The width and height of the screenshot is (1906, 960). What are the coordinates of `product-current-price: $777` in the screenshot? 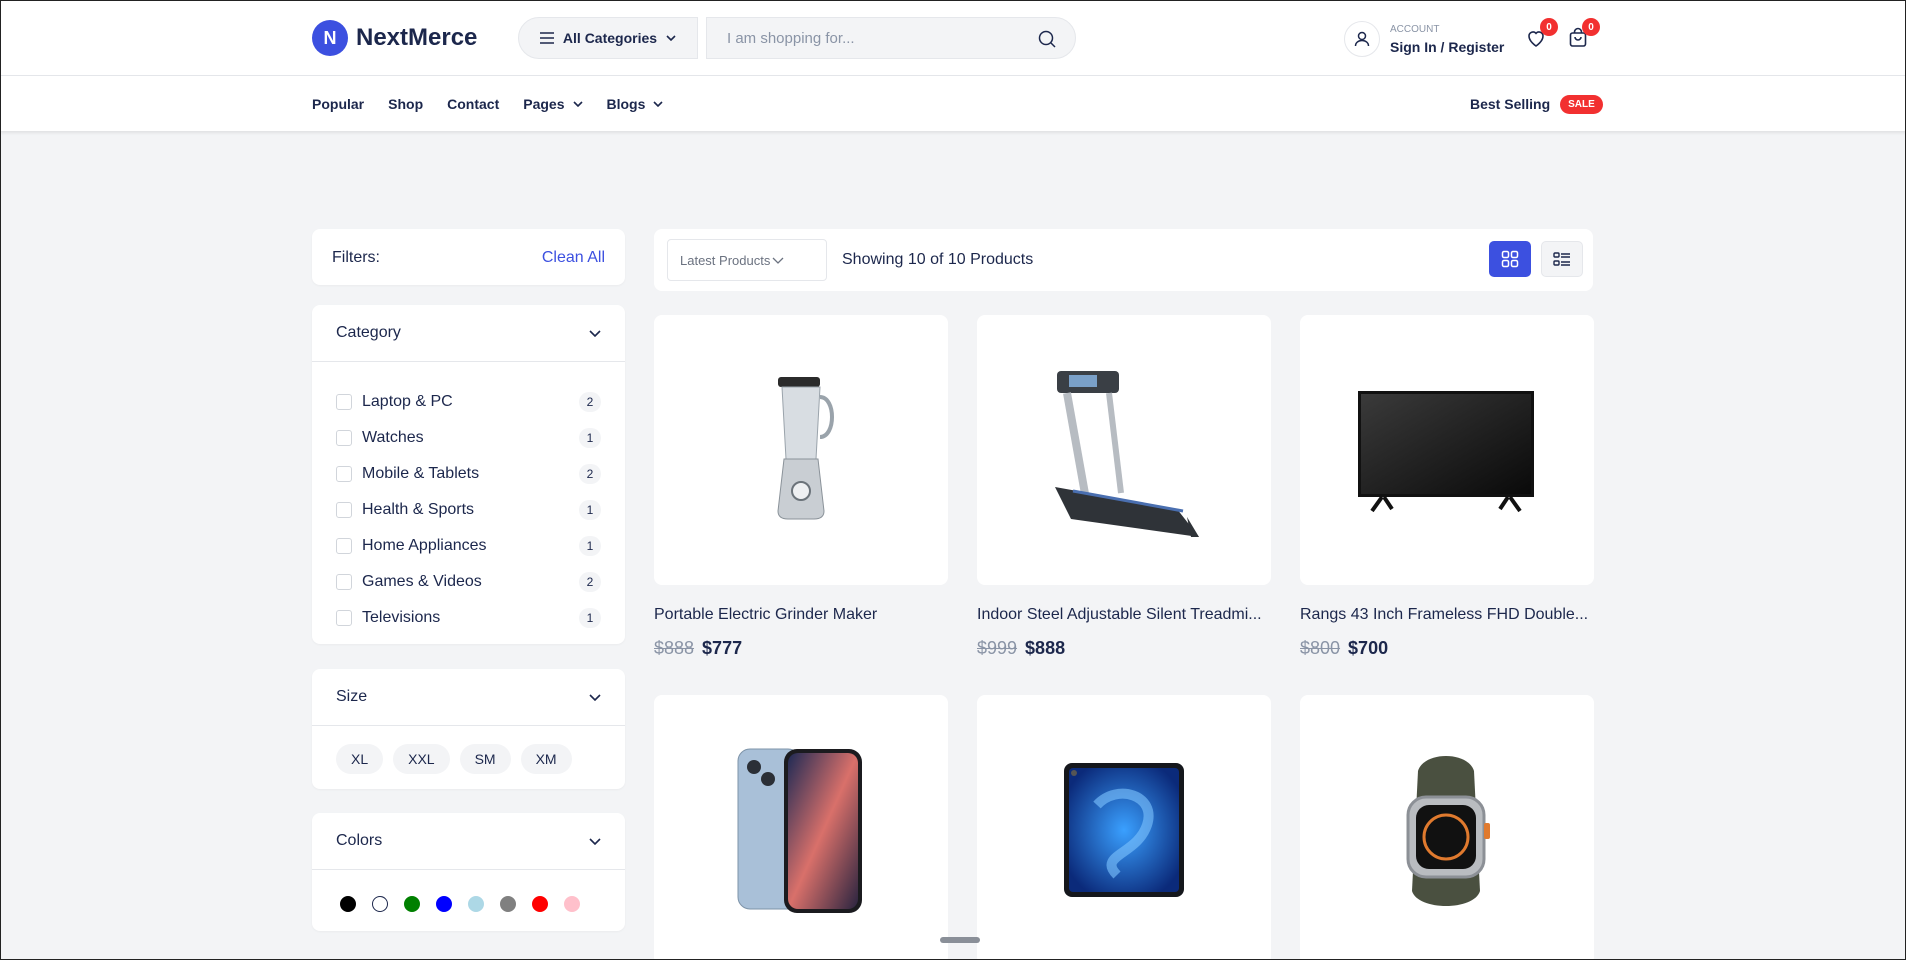 It's located at (722, 648).